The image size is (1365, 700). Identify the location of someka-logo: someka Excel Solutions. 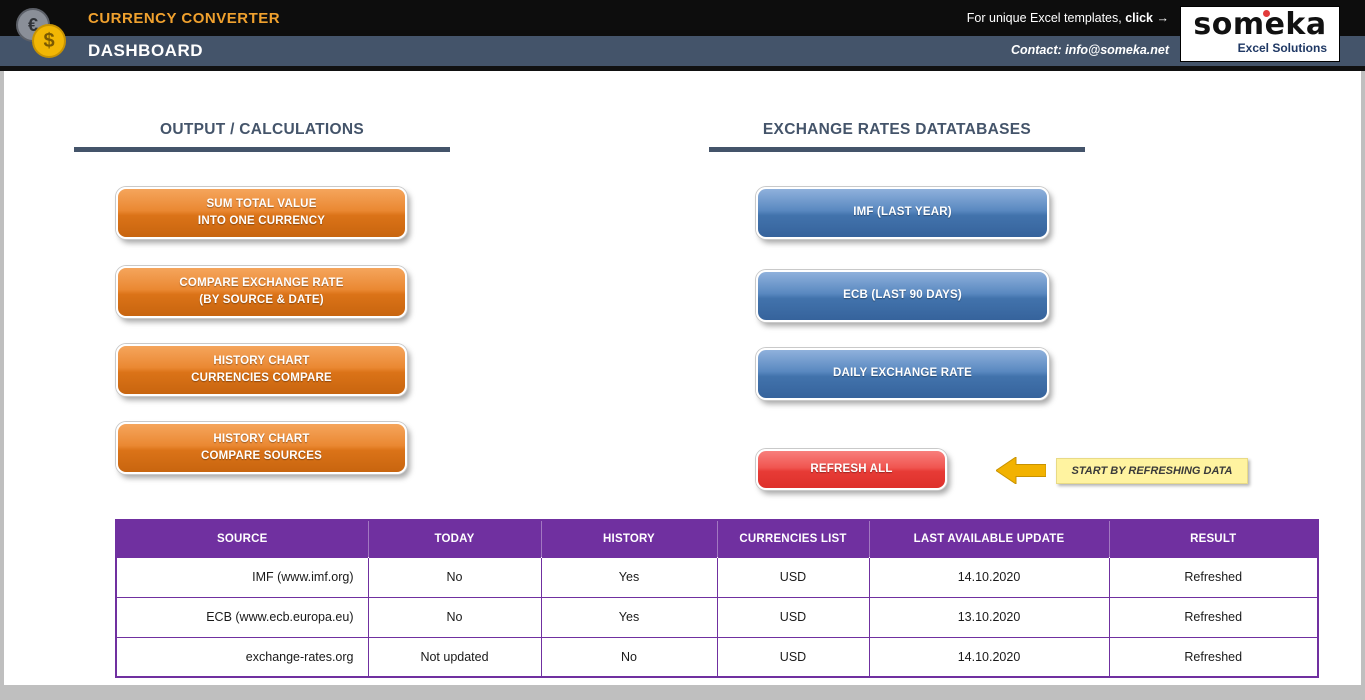
(1260, 34).